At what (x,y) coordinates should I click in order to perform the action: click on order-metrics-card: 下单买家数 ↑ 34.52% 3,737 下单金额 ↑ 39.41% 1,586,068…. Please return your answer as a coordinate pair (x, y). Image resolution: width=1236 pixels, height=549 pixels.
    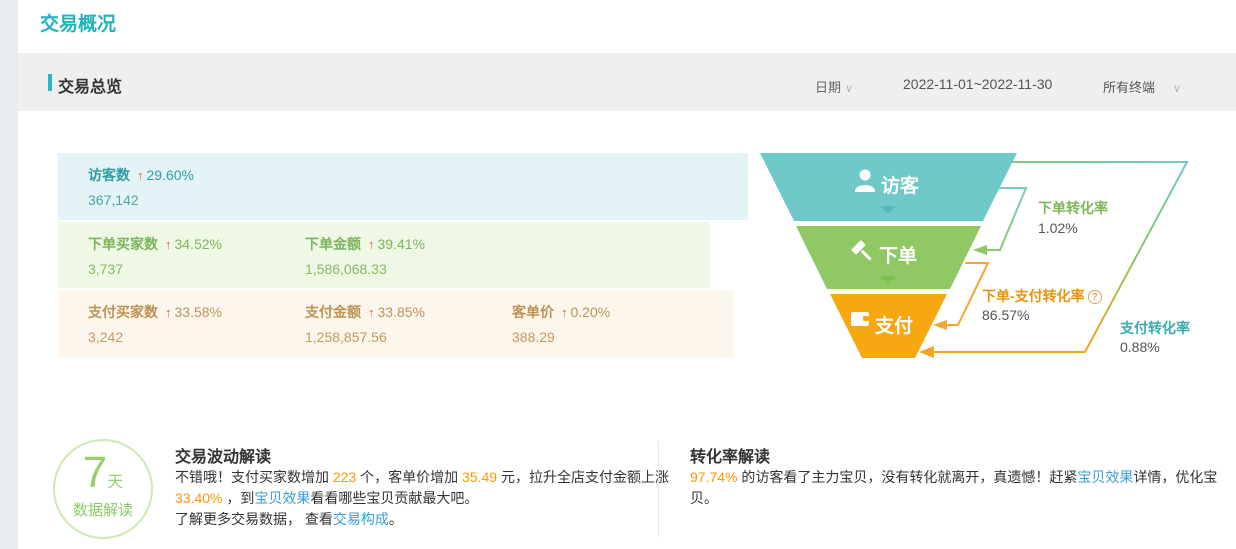
    Looking at the image, I should click on (384, 255).